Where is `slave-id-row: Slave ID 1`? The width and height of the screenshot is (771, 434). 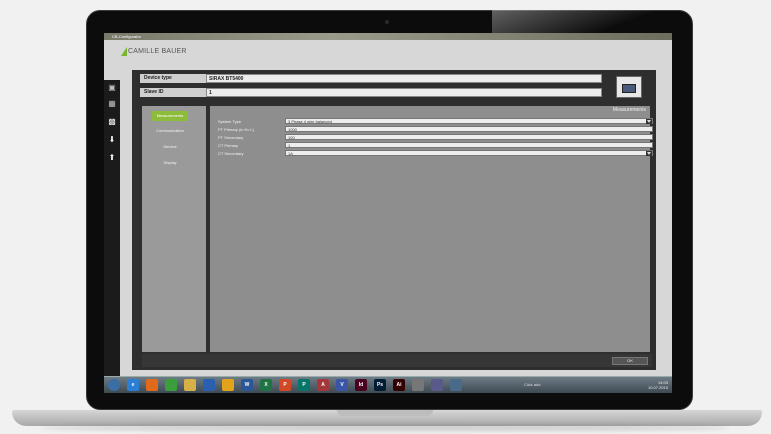 slave-id-row: Slave ID 1 is located at coordinates (371, 92).